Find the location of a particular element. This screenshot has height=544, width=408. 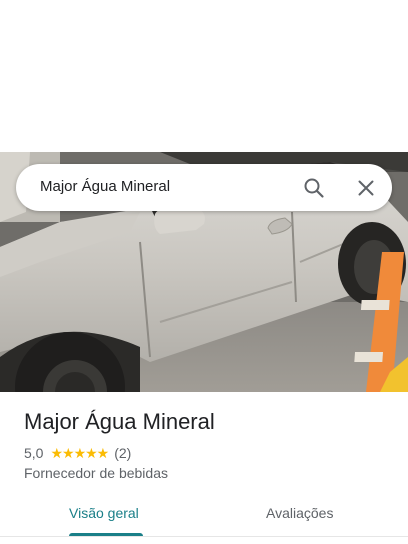

place-title: Major Água Mineral is located at coordinates (119, 421).